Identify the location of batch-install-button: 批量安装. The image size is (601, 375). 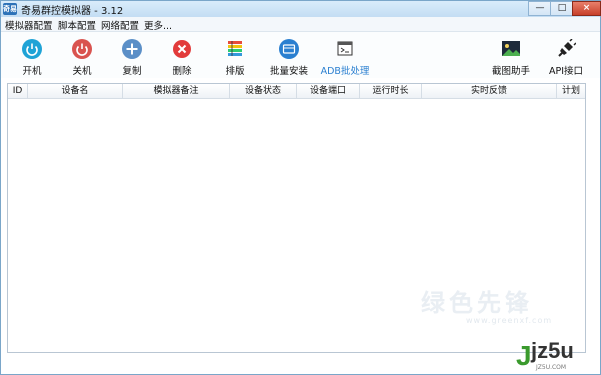
(289, 56).